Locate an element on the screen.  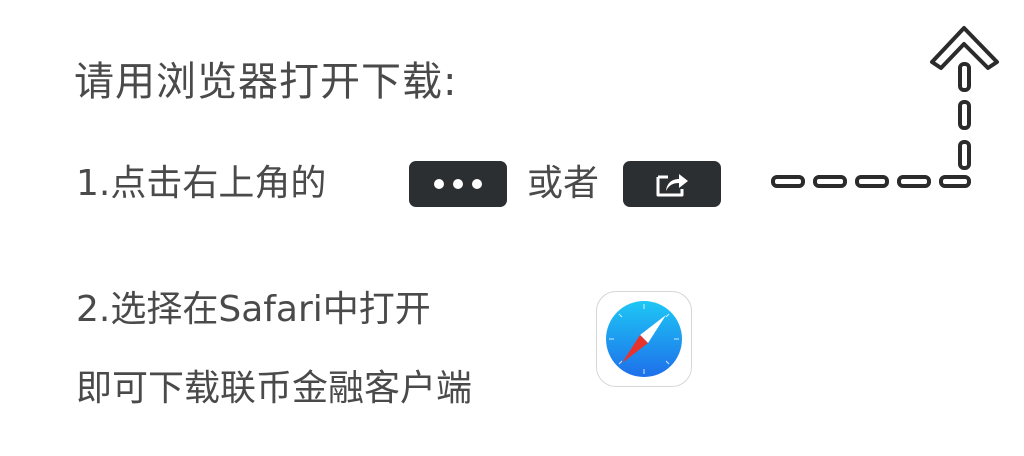
instruction-title: 请用浏览器打开下载: is located at coordinates (266, 82).